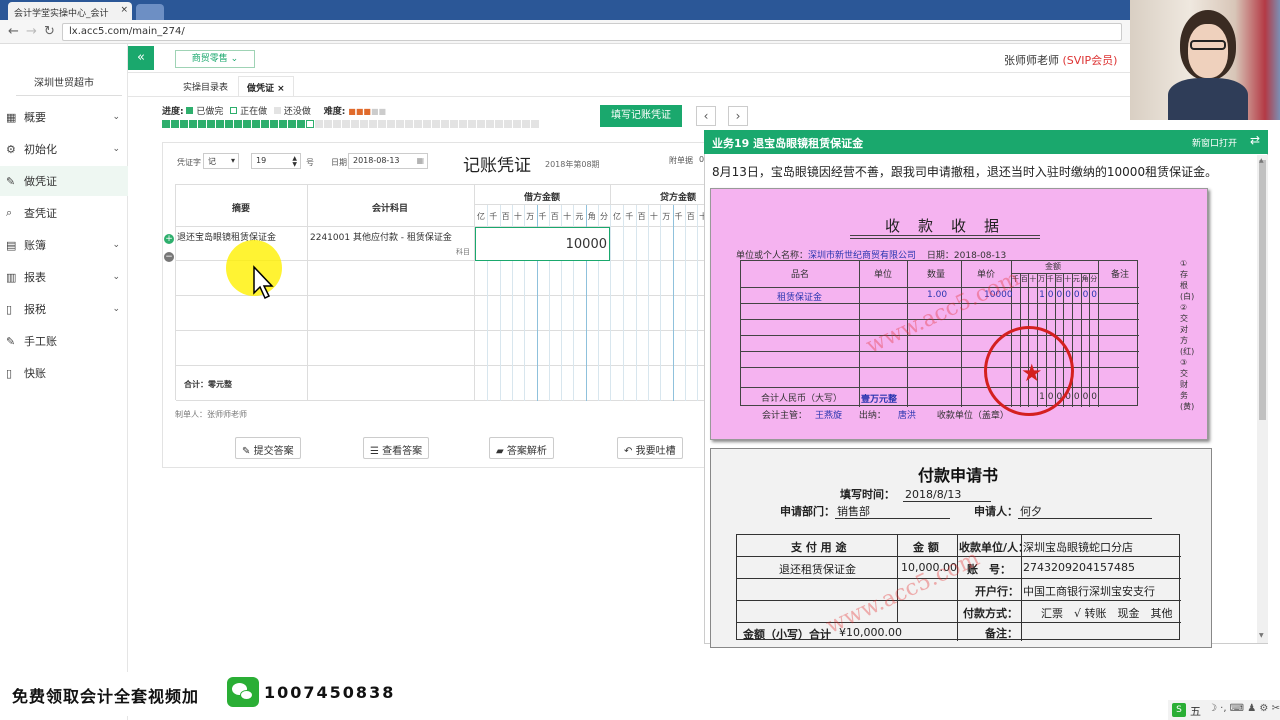 This screenshot has height=720, width=1280. What do you see at coordinates (376, 160) in the screenshot?
I see `date-value: 2018-08-13` at bounding box center [376, 160].